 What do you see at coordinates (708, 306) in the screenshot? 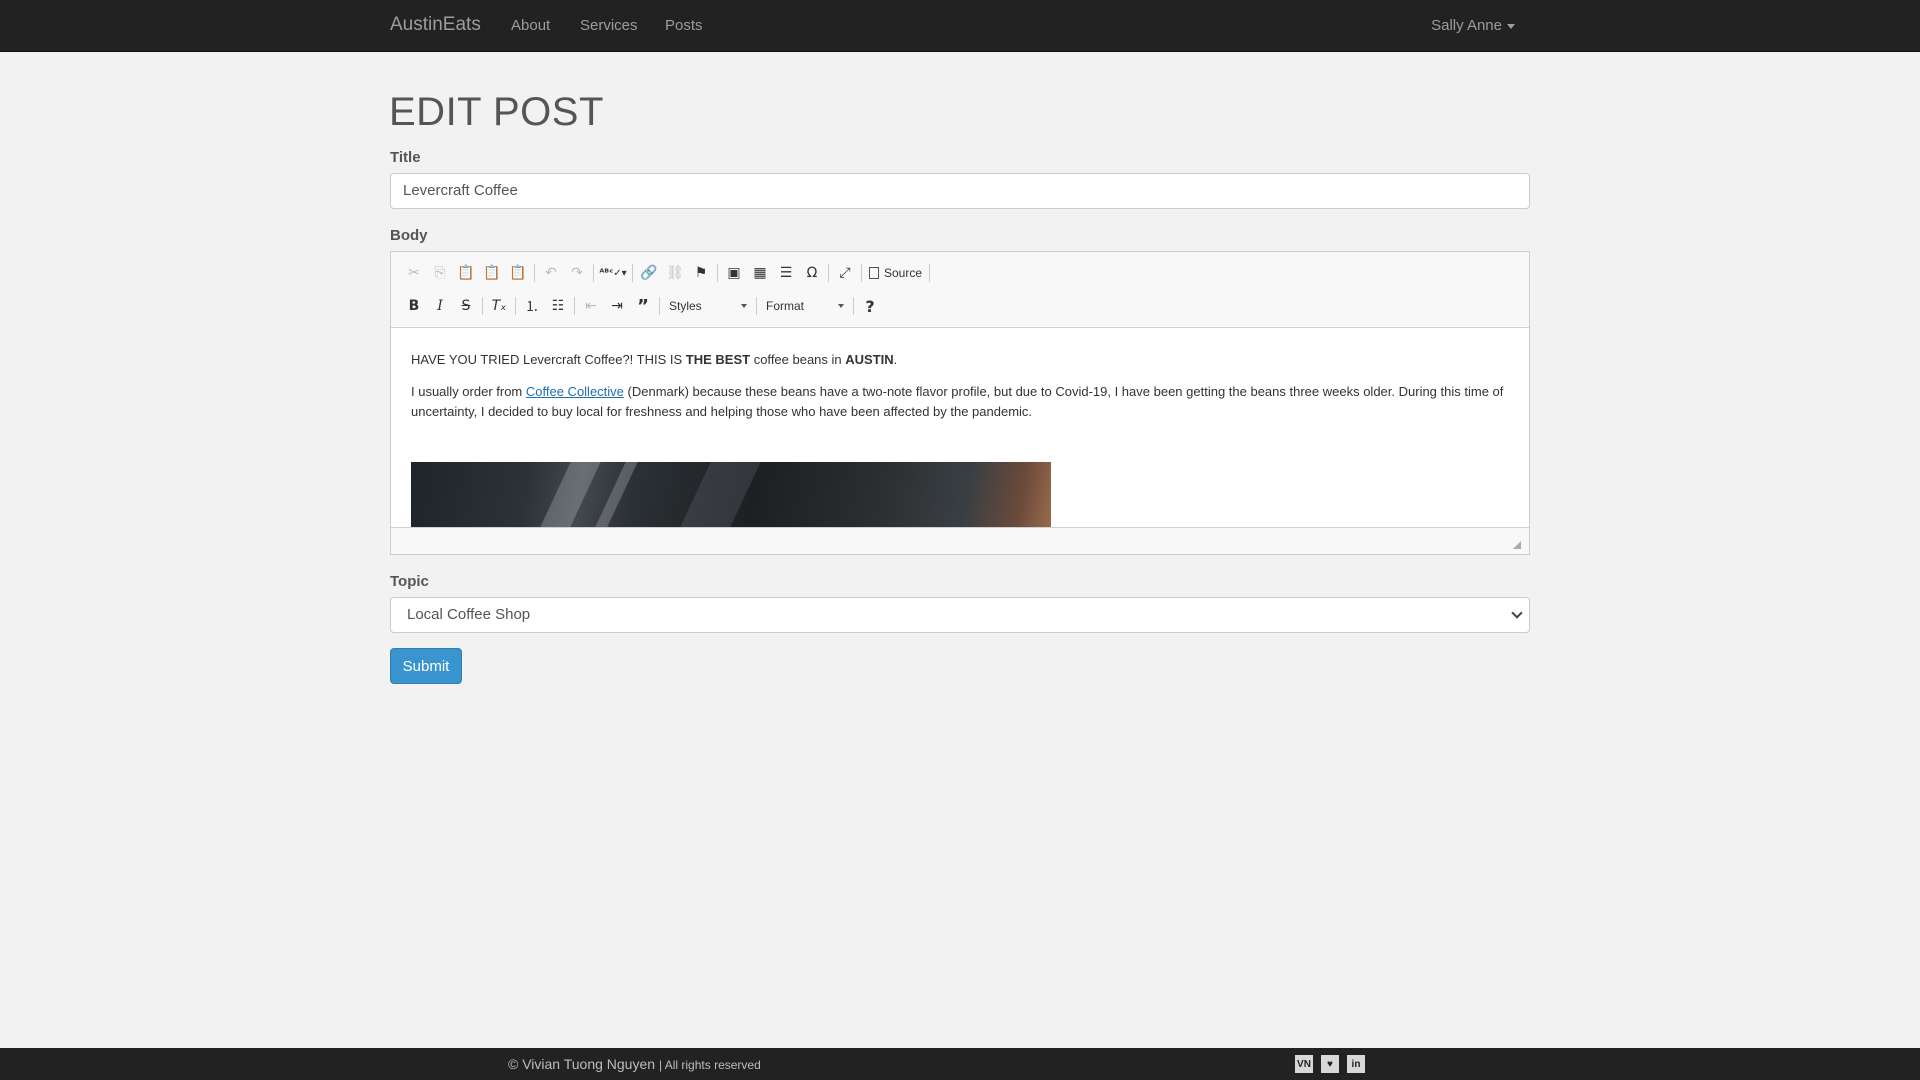
I see `styles-dropdown: Styles` at bounding box center [708, 306].